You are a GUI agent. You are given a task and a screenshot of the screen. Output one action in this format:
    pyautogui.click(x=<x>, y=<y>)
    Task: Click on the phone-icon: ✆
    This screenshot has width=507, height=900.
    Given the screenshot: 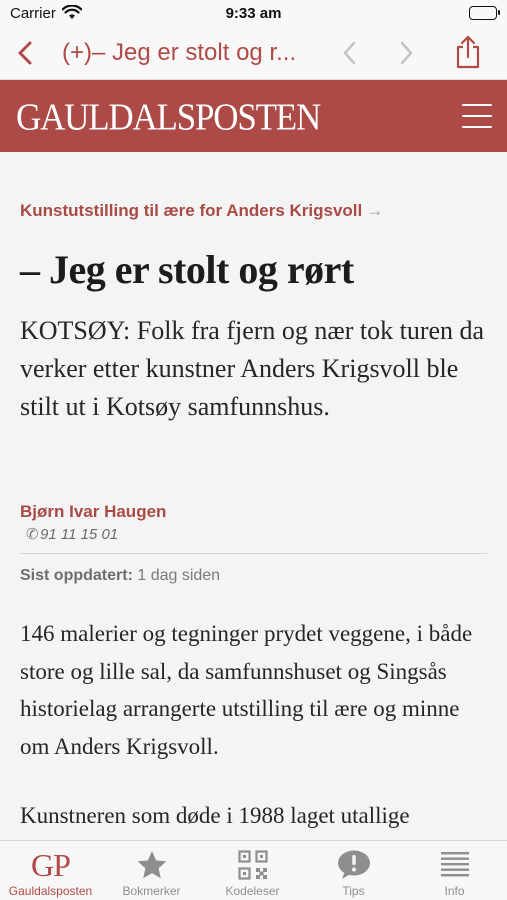 What is the action you would take?
    pyautogui.click(x=32, y=534)
    